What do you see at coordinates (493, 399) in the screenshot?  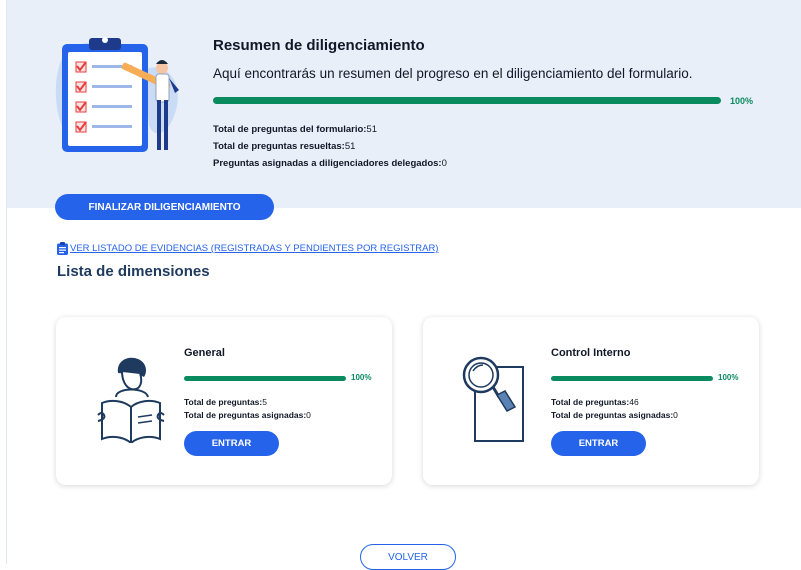 I see `magnifier-document-icon` at bounding box center [493, 399].